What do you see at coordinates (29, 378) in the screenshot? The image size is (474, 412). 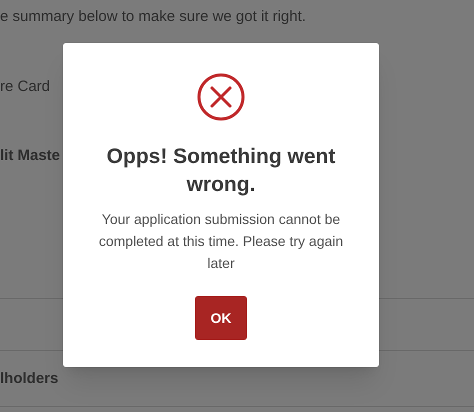 I see `section-heading: lholders` at bounding box center [29, 378].